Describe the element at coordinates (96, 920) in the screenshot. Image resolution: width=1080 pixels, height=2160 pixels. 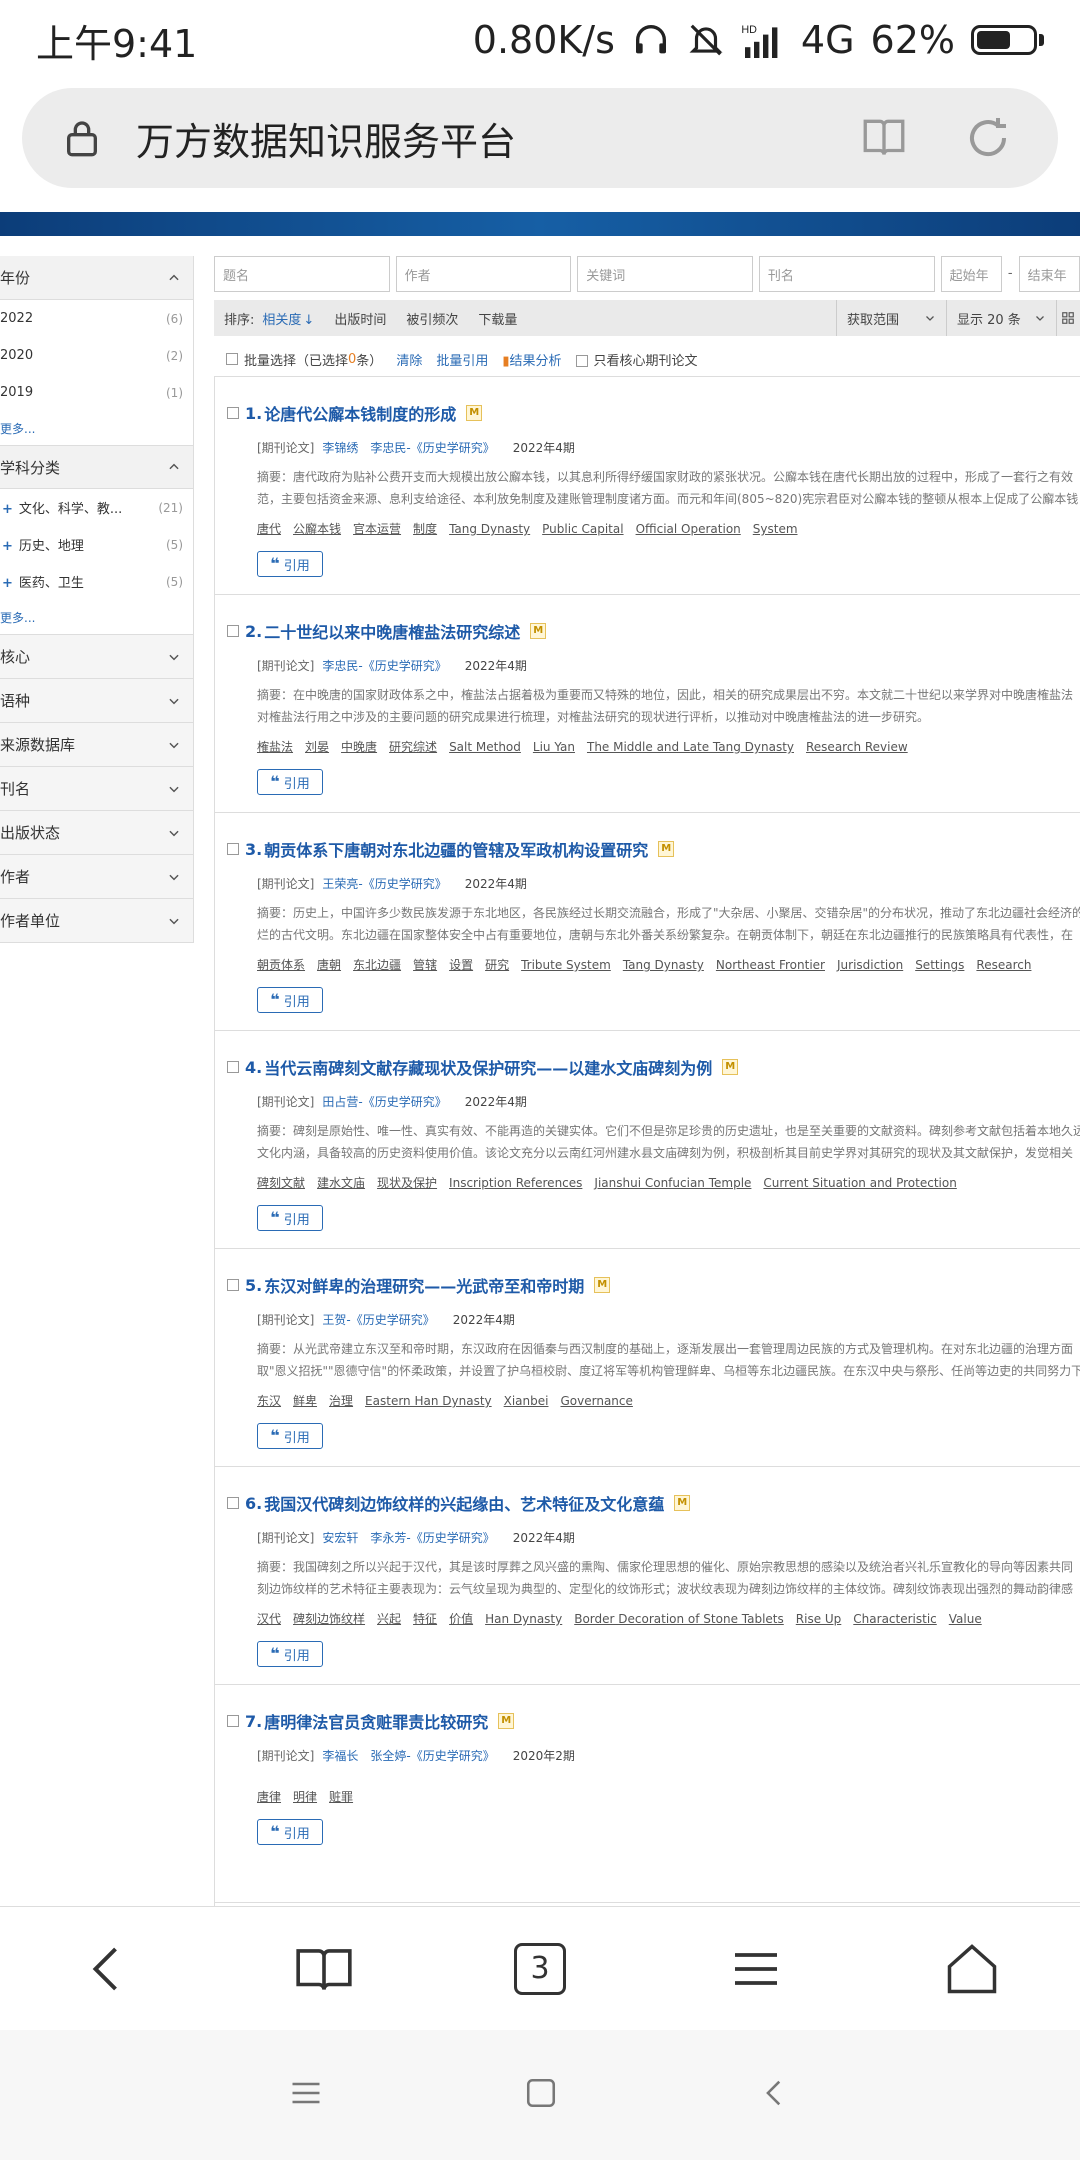
I see `filter-author-org: 作者单位` at that location.